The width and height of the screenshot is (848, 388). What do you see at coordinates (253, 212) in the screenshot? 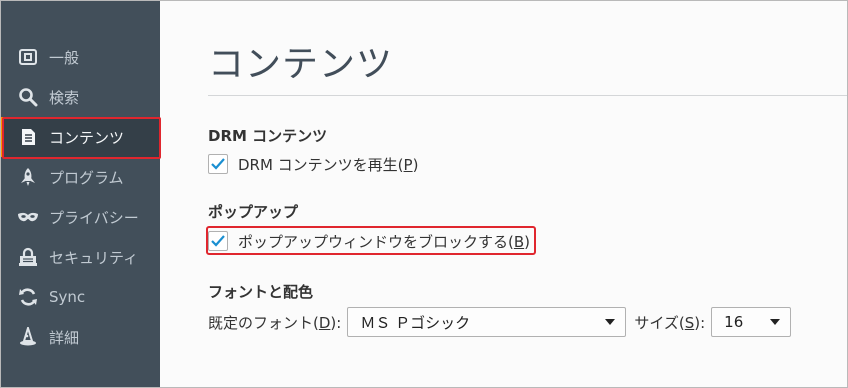
I see `popup-heading: ポップアップ` at bounding box center [253, 212].